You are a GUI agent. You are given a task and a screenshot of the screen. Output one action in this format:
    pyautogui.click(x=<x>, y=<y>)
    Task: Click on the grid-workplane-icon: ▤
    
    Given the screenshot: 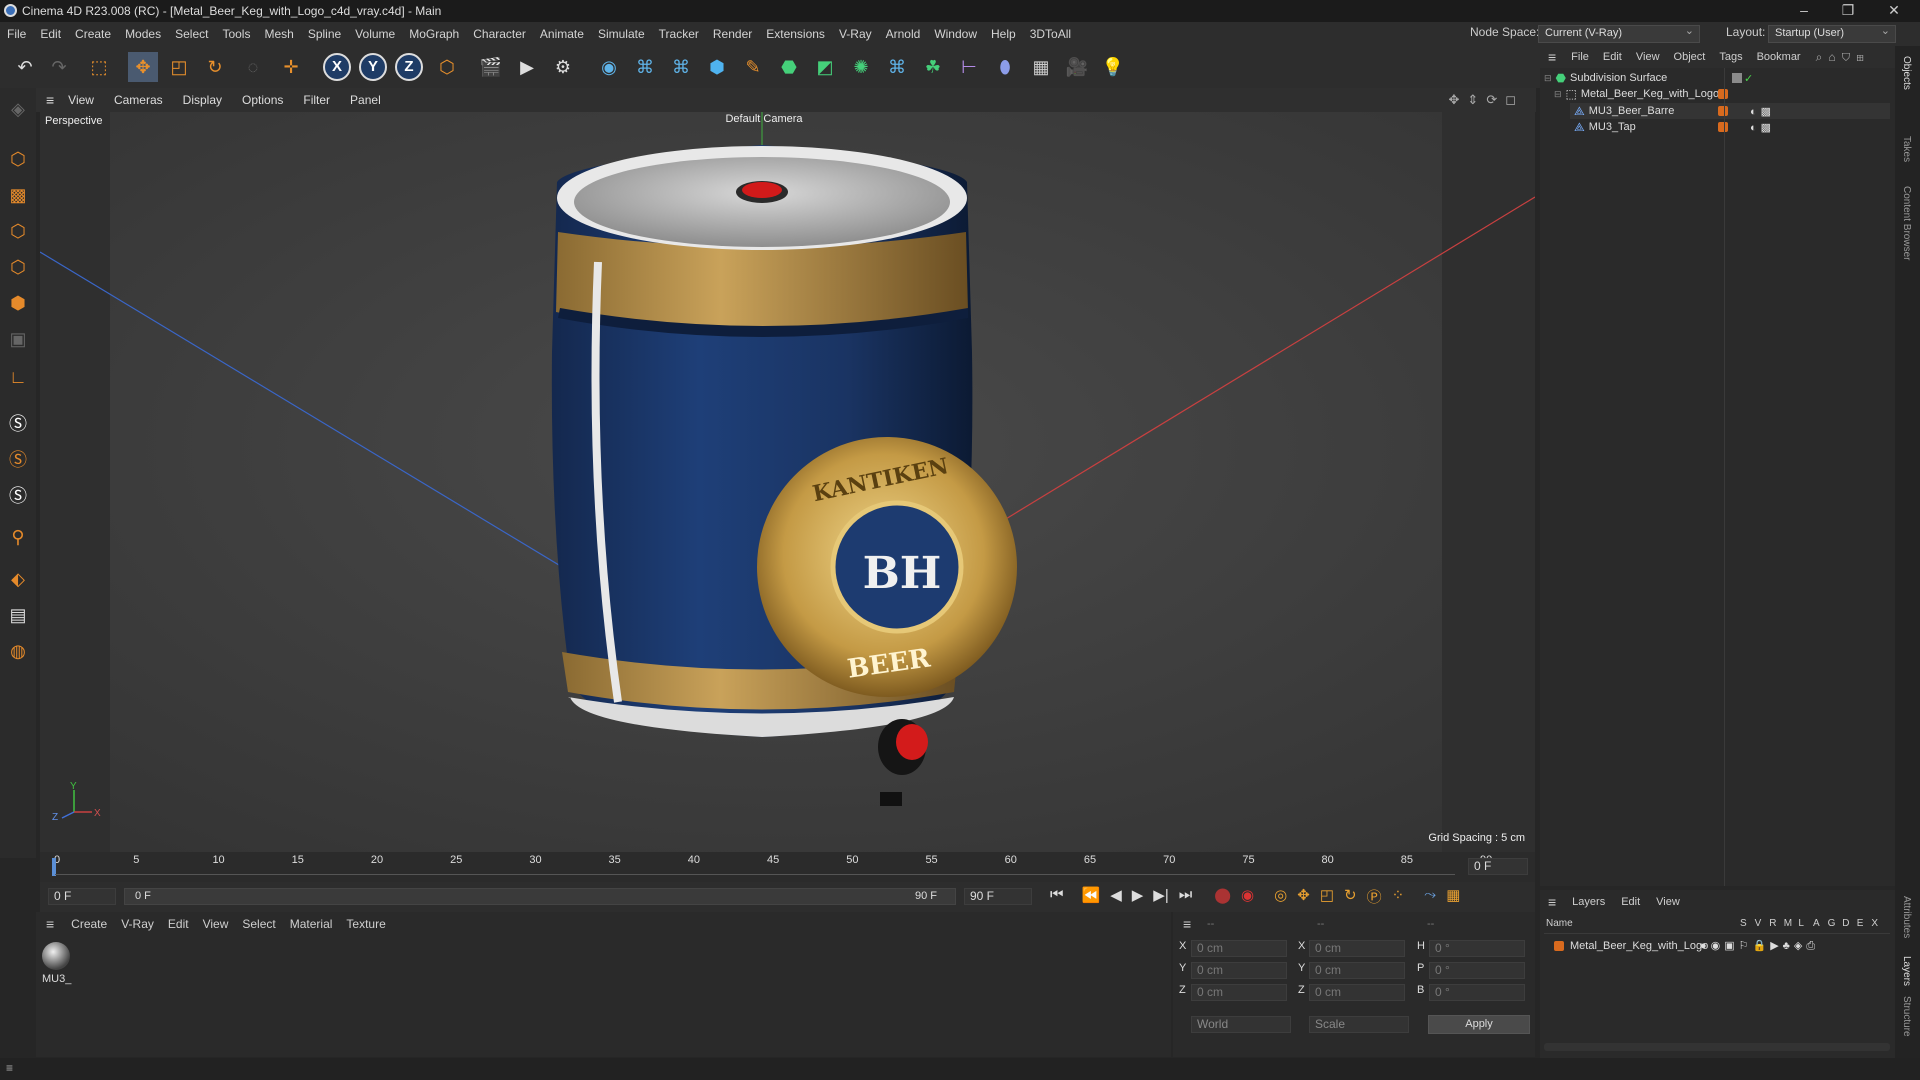 What is the action you would take?
    pyautogui.click(x=18, y=615)
    